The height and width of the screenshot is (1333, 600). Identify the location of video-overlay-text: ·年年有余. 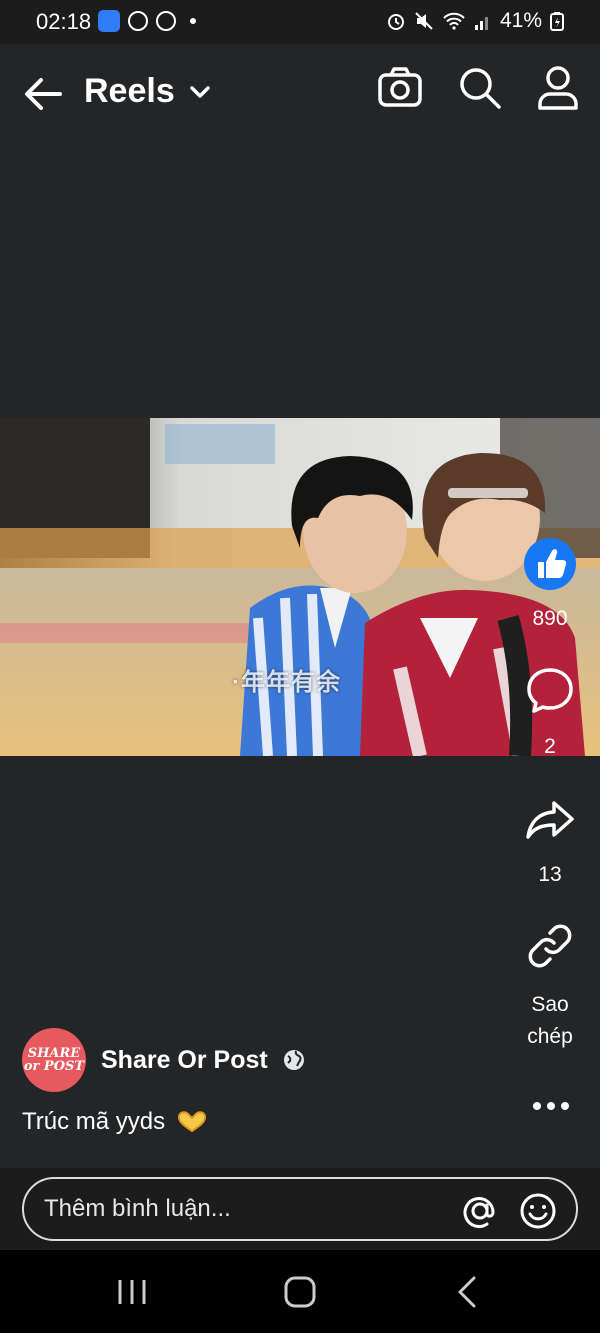
(286, 682).